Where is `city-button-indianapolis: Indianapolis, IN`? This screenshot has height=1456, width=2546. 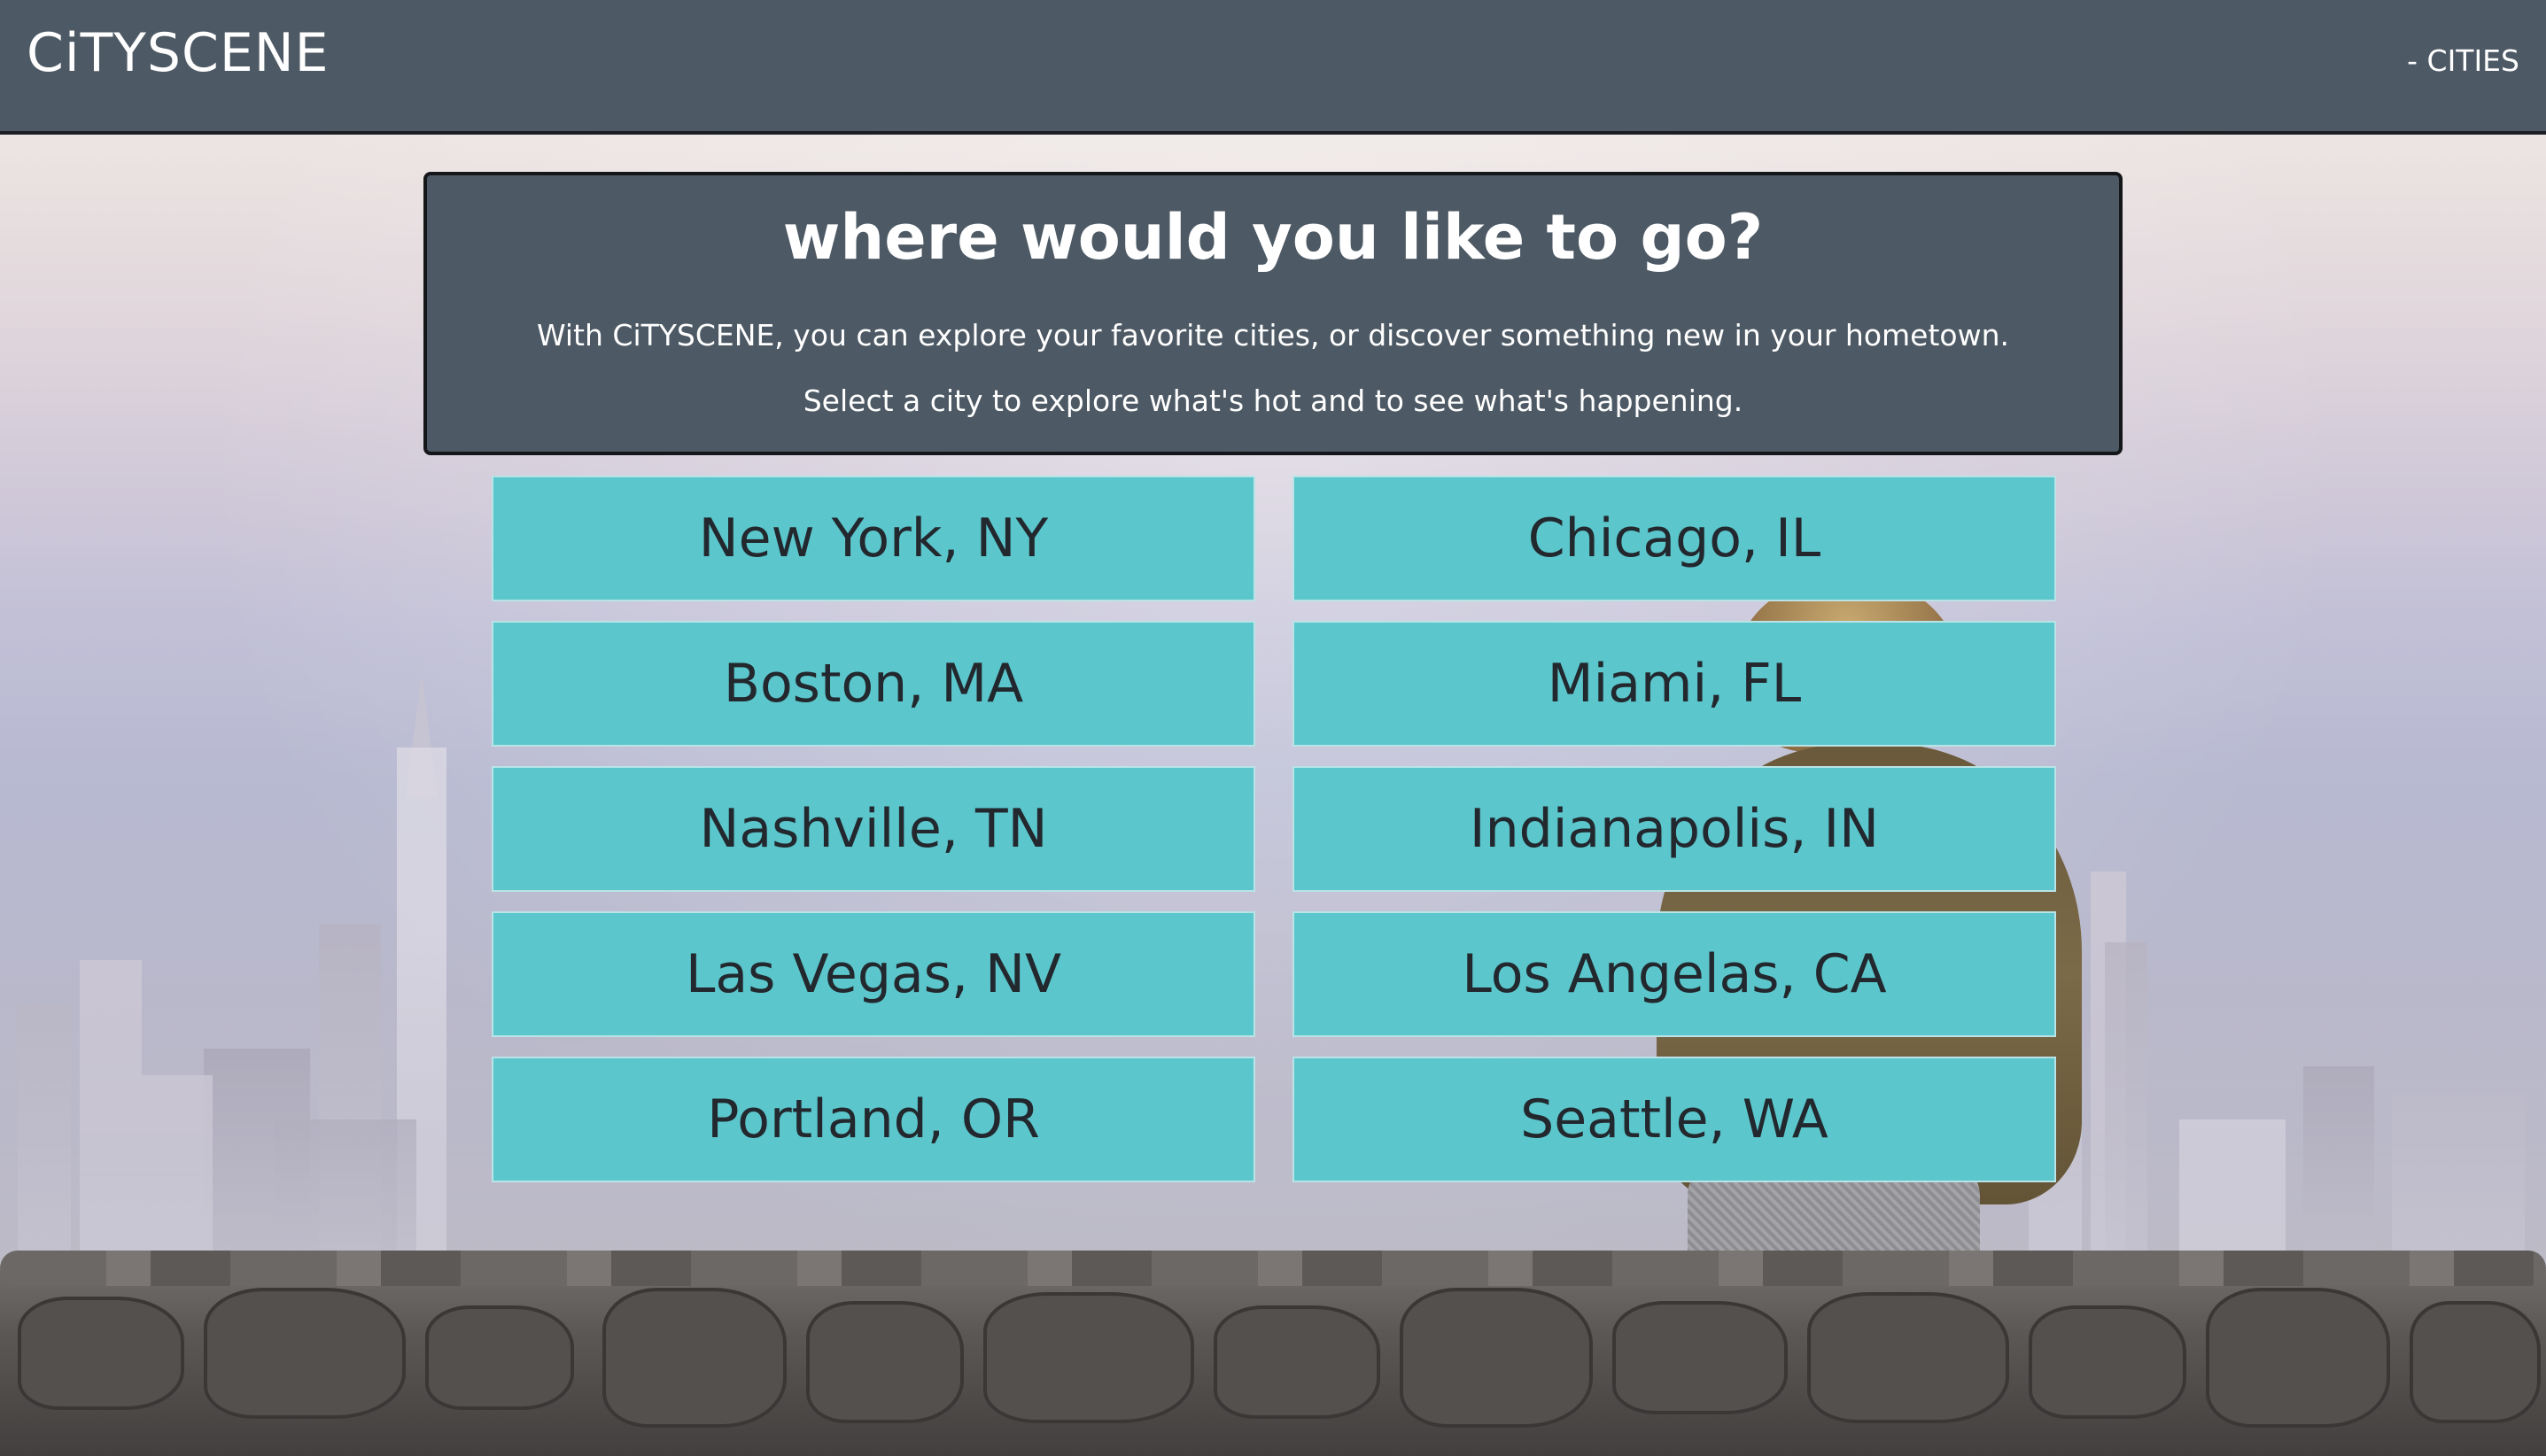 city-button-indianapolis: Indianapolis, IN is located at coordinates (1674, 829).